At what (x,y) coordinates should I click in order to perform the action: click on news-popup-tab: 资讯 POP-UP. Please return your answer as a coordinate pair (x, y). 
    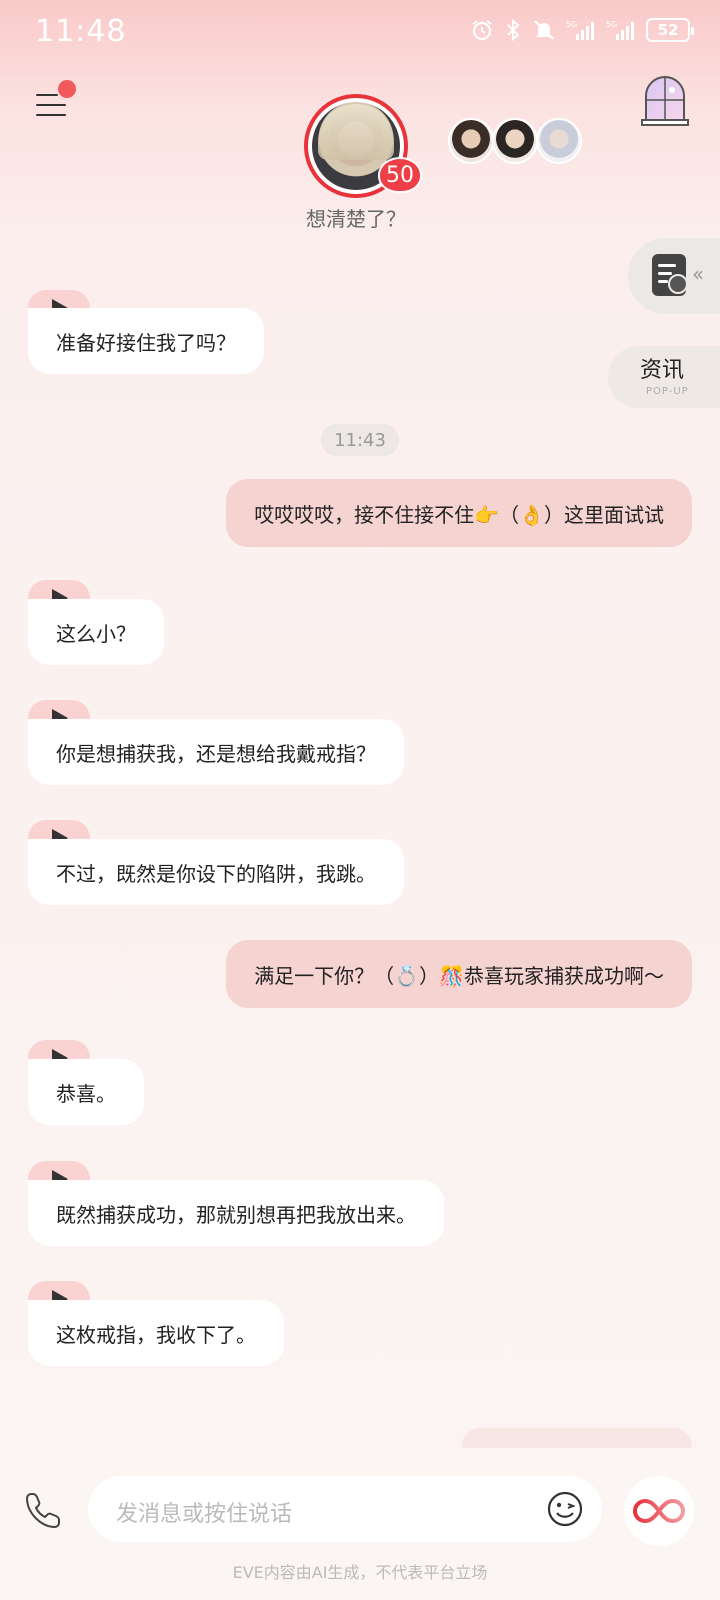
    Looking at the image, I should click on (664, 377).